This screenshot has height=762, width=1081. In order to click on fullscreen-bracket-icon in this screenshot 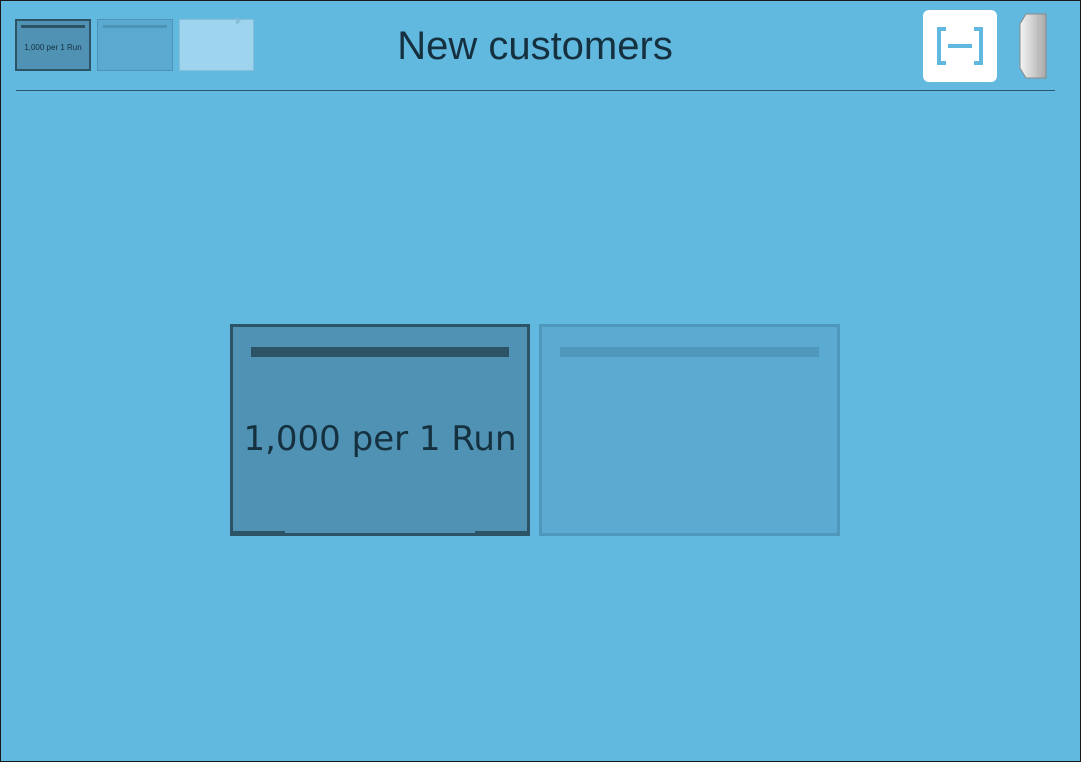, I will do `click(960, 46)`.